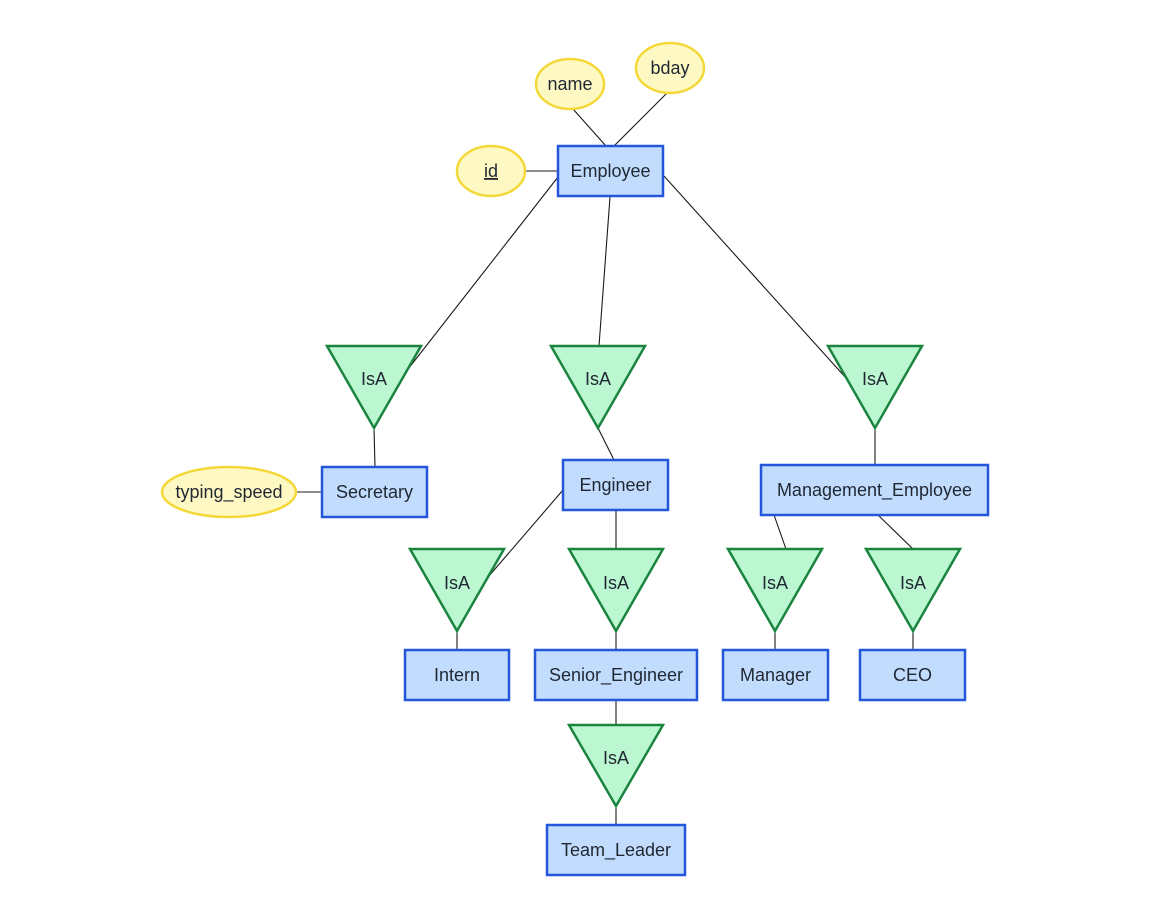 The image size is (1150, 918). I want to click on entity-ceo: CEO, so click(912, 675).